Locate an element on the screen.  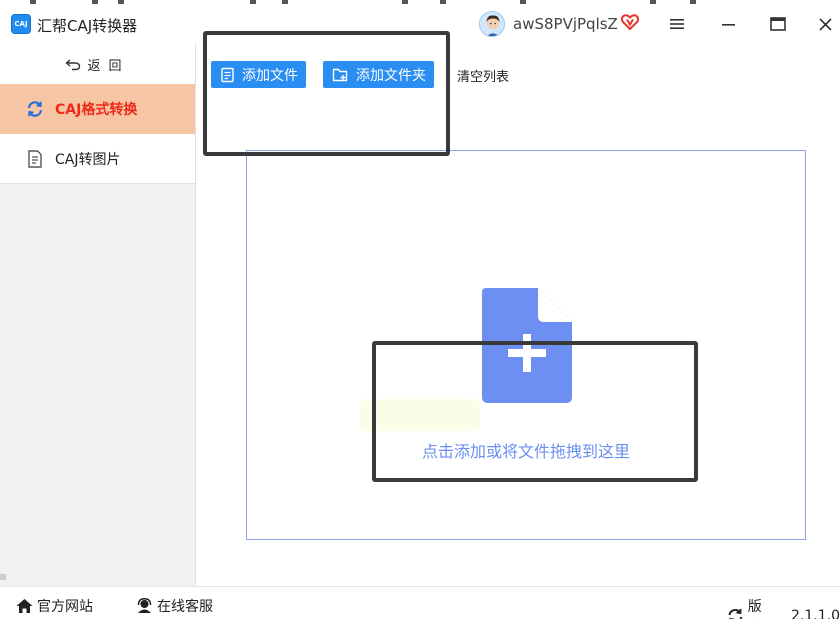
maximize-icon is located at coordinates (778, 24).